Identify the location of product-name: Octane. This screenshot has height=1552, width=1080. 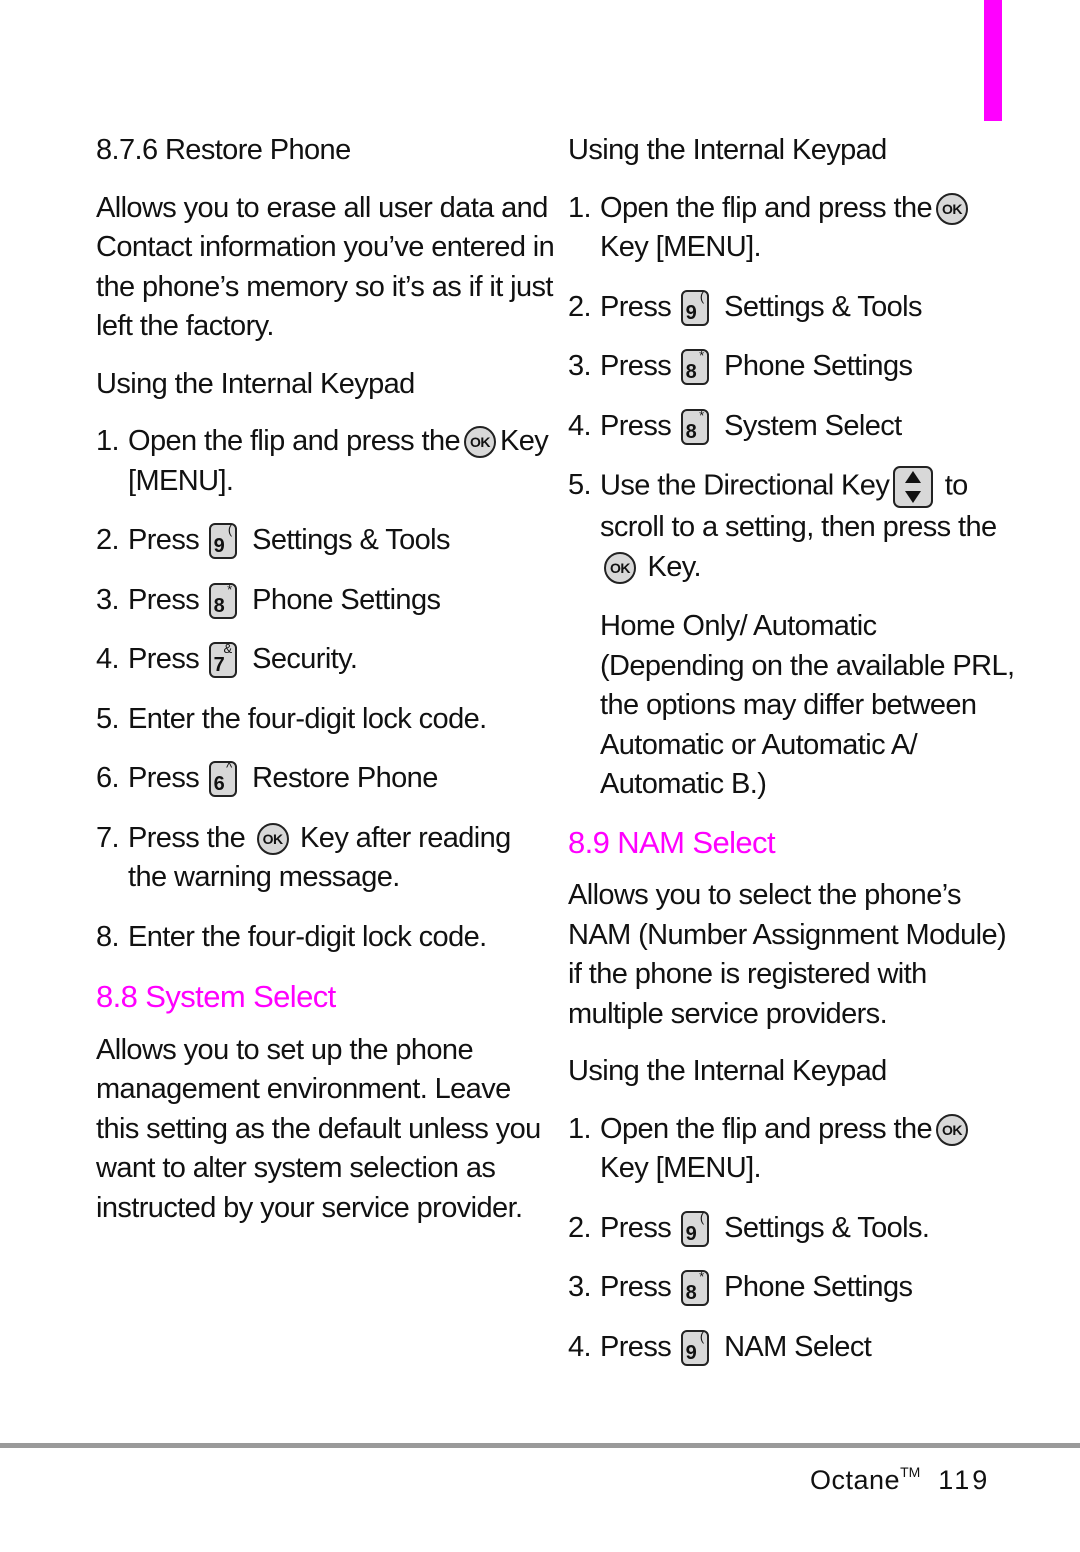
(855, 1480).